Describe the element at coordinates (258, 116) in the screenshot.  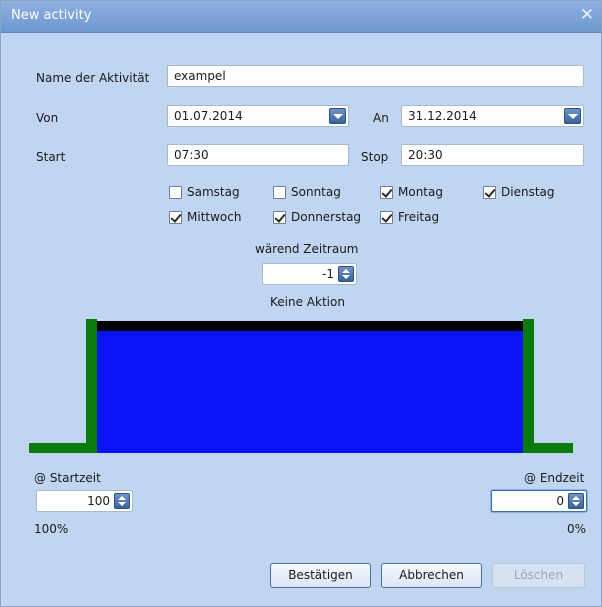
I see `von-date-picker: 01.07.2014` at that location.